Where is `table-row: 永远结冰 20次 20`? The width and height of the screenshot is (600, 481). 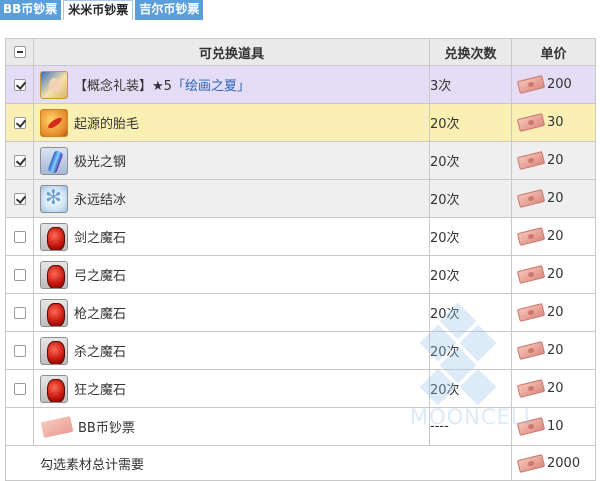 table-row: 永远结冰 20次 20 is located at coordinates (300, 198).